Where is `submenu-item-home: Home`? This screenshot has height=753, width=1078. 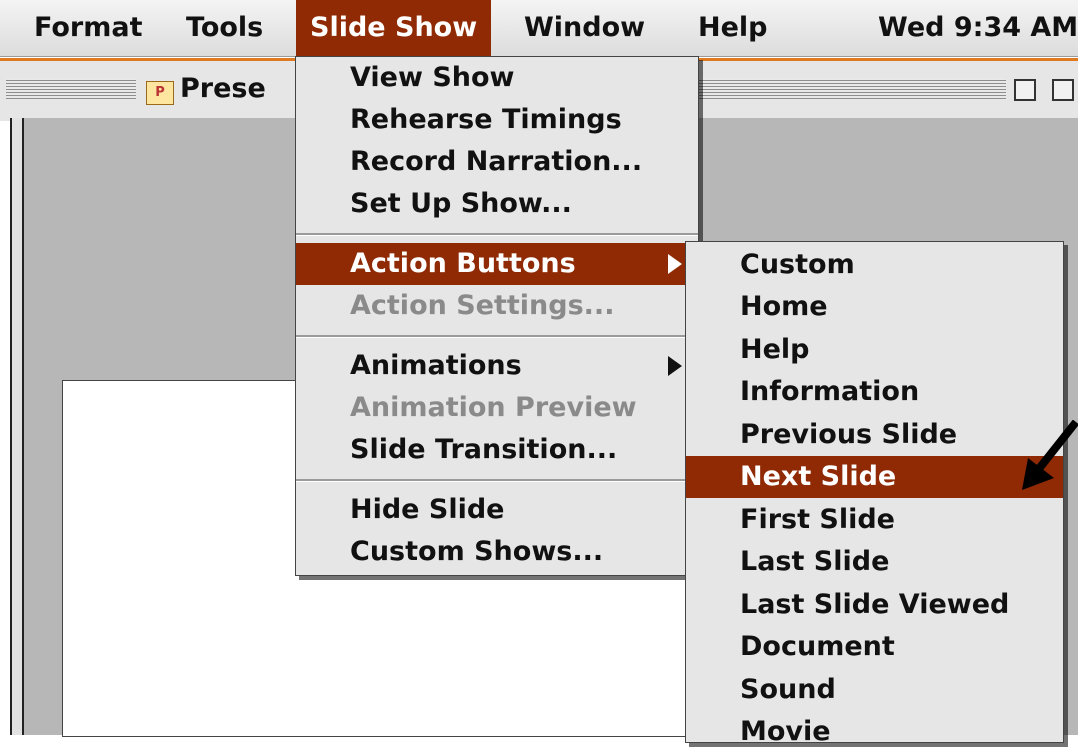
submenu-item-home: Home is located at coordinates (874, 307).